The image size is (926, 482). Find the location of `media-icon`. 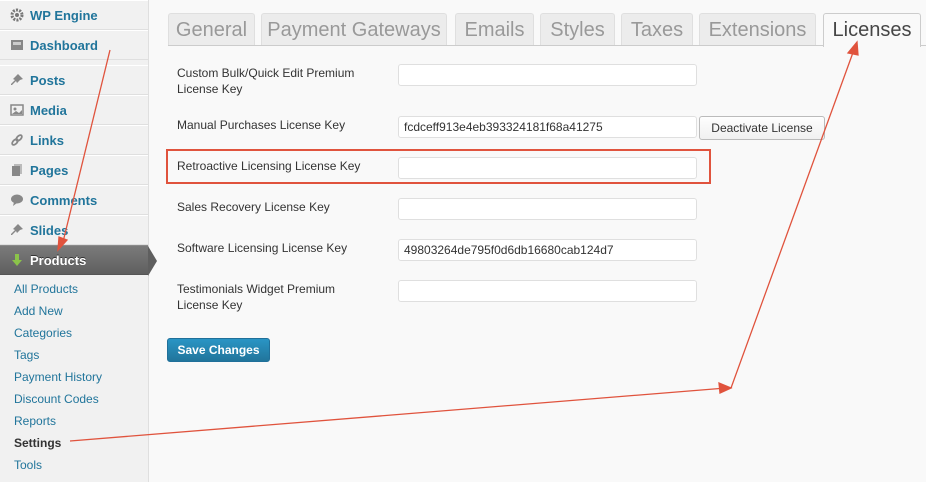

media-icon is located at coordinates (17, 110).